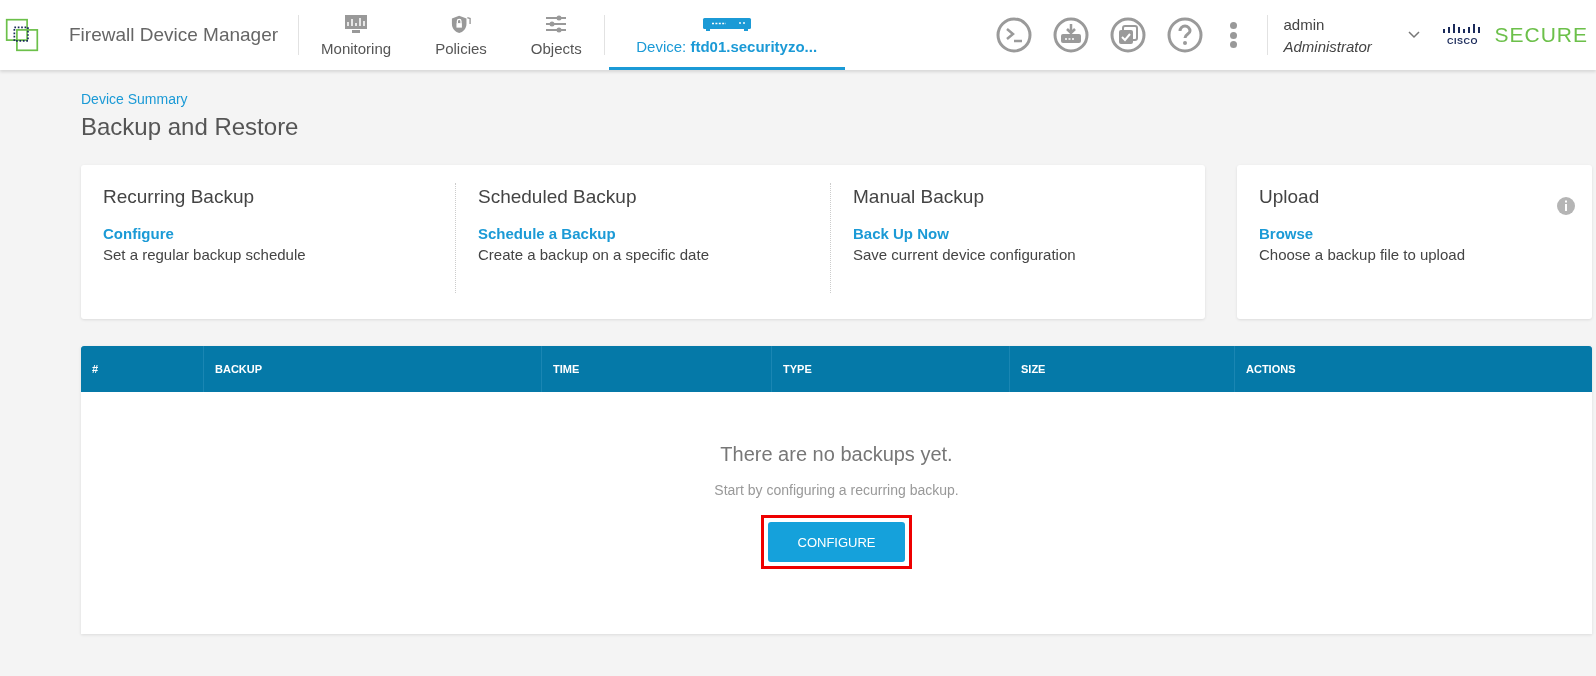  Describe the element at coordinates (1128, 35) in the screenshot. I see `task-list-icon` at that location.